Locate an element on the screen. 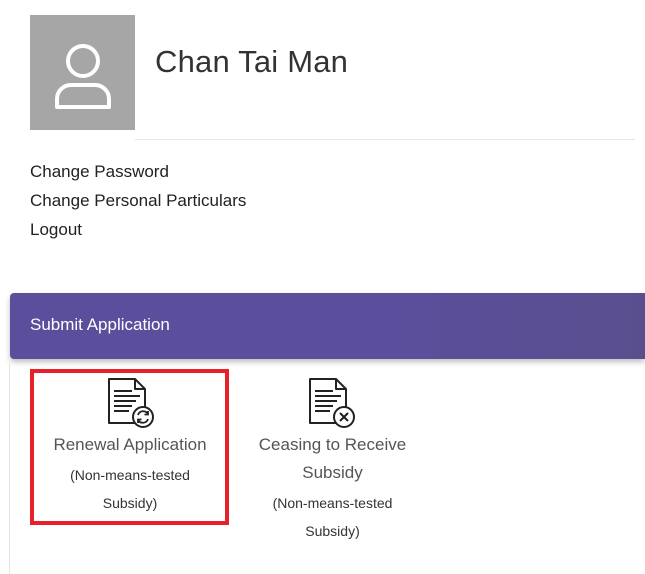  user-name: Chan Tai Man is located at coordinates (252, 61).